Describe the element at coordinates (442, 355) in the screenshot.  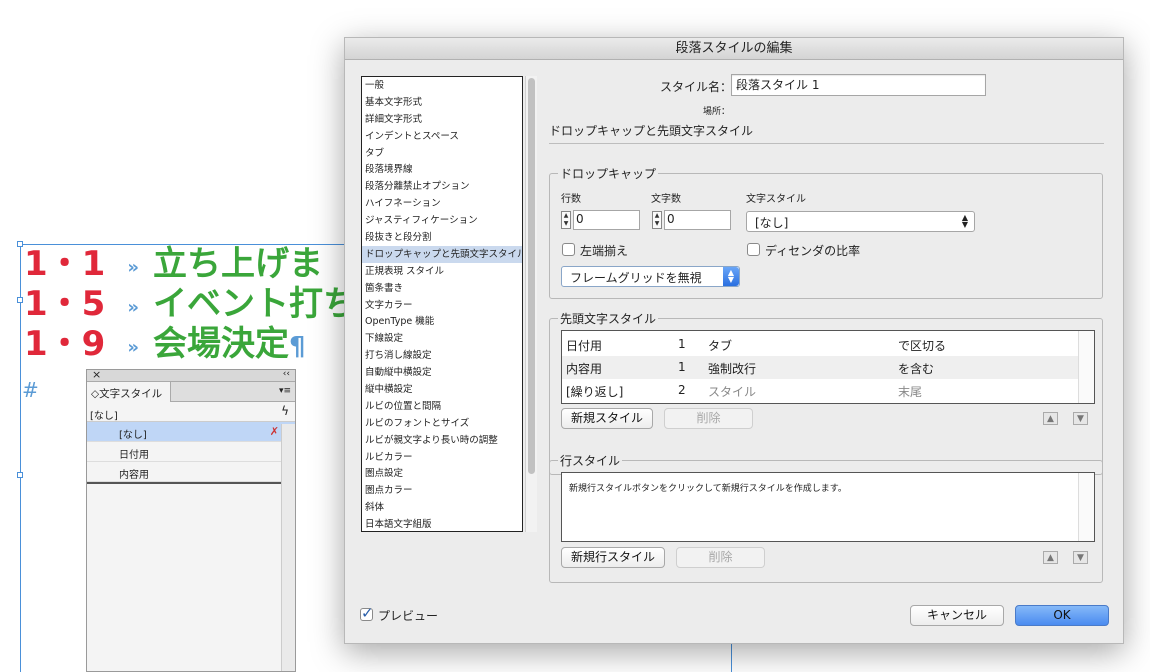
I see `category-item: 打ち消し線設定` at that location.